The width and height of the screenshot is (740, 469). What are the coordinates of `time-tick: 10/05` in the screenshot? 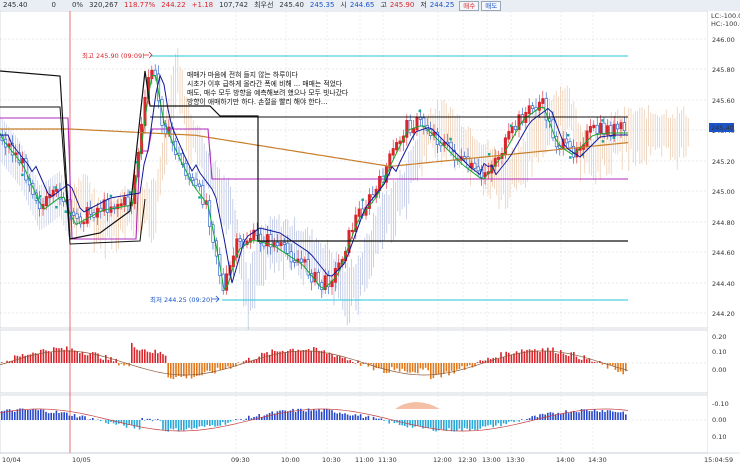 It's located at (81, 460).